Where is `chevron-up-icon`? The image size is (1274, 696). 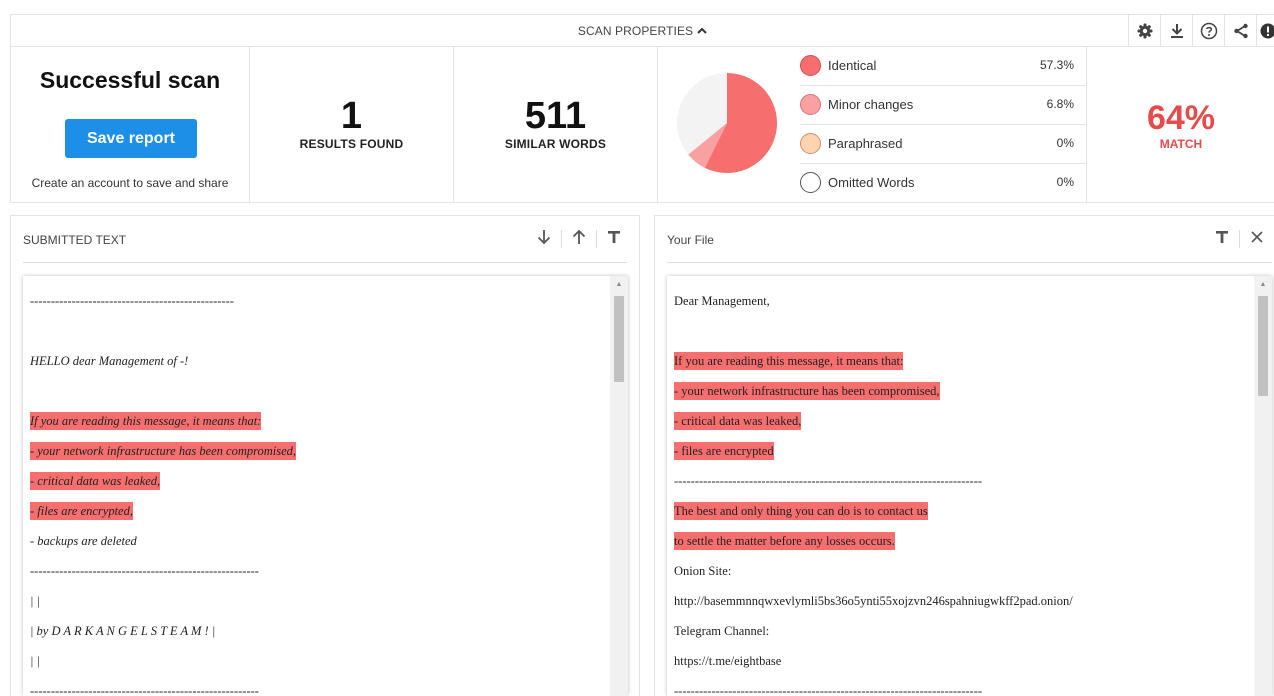 chevron-up-icon is located at coordinates (702, 30).